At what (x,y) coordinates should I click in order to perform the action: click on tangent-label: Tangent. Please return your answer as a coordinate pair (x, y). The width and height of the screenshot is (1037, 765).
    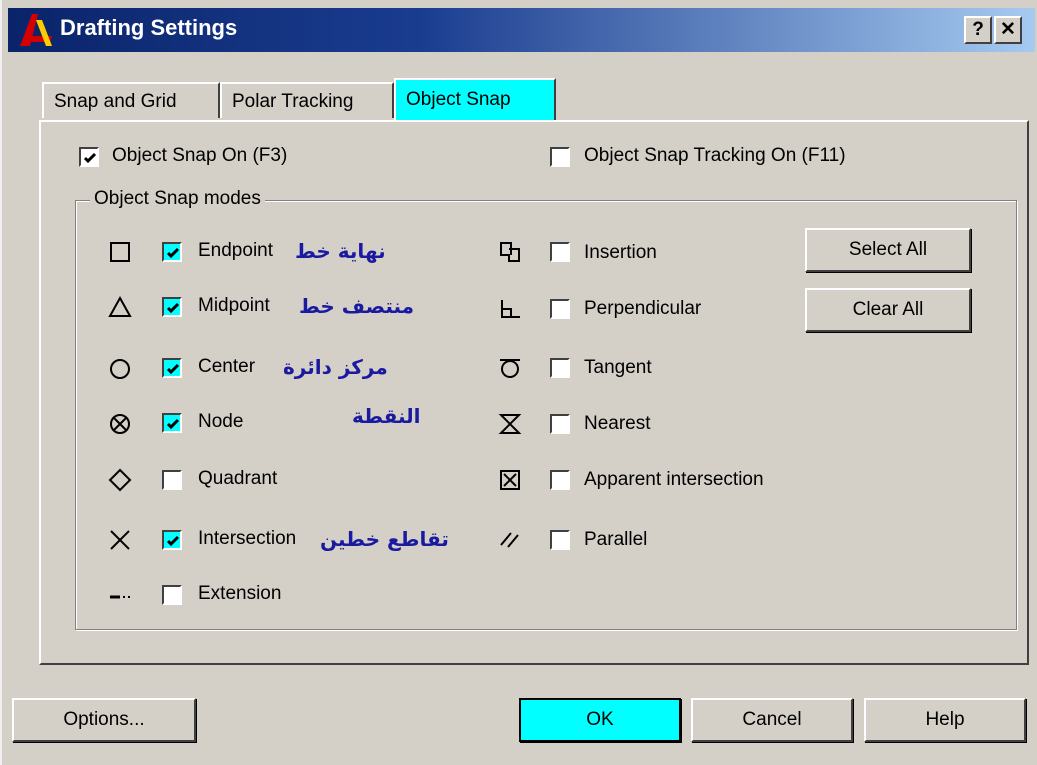
    Looking at the image, I should click on (618, 367).